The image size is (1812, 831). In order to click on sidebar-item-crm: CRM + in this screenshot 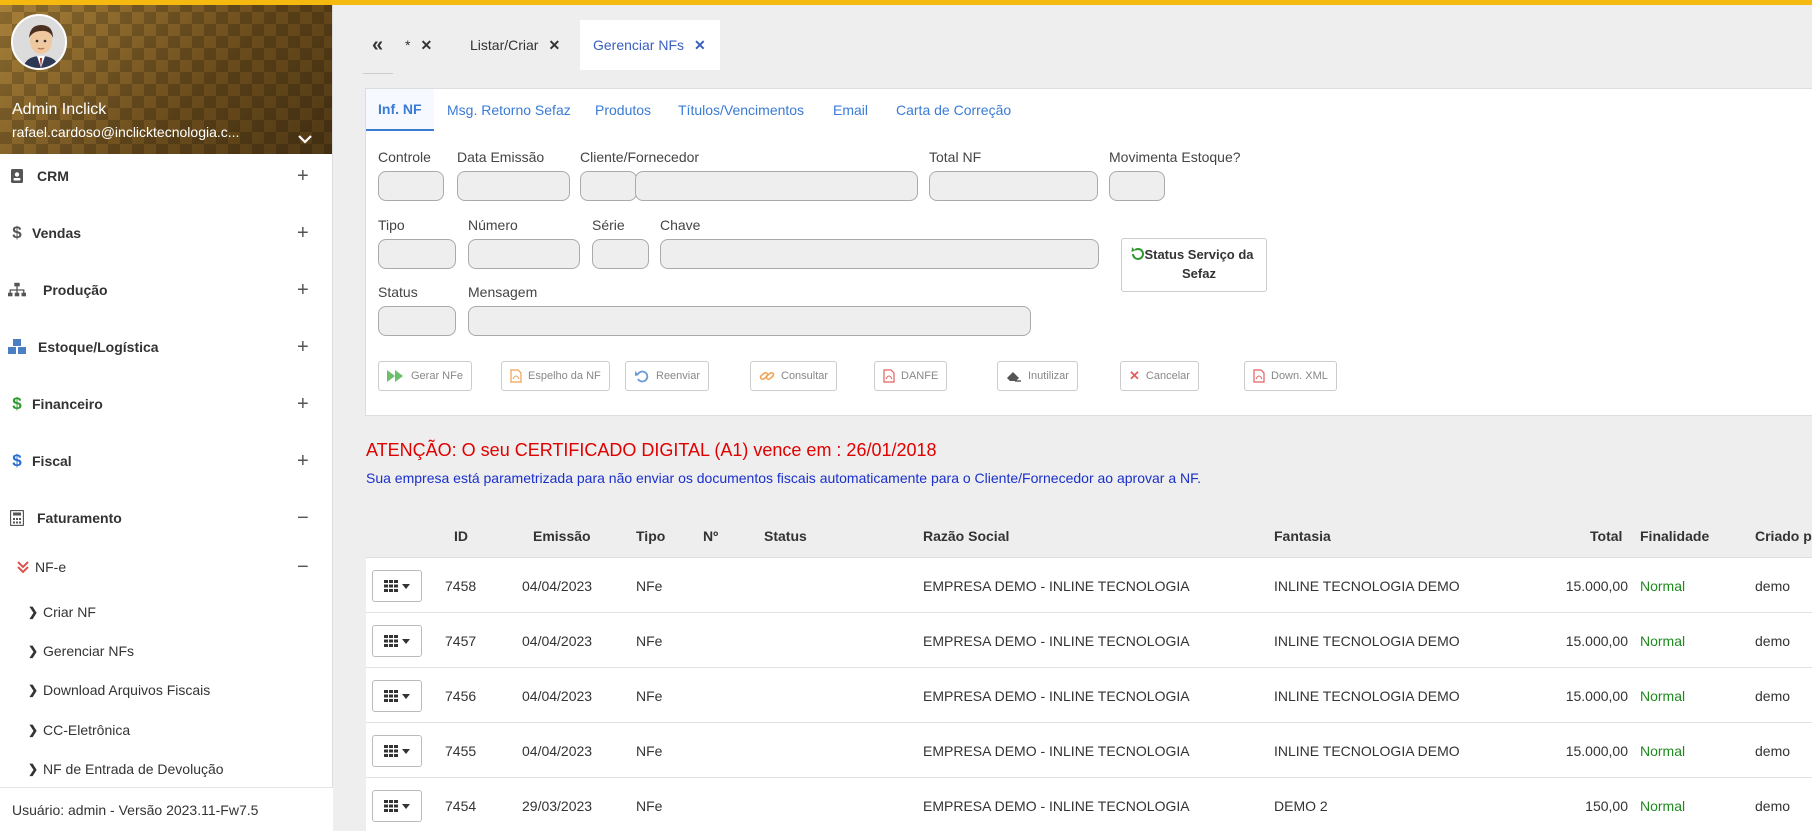, I will do `click(166, 176)`.